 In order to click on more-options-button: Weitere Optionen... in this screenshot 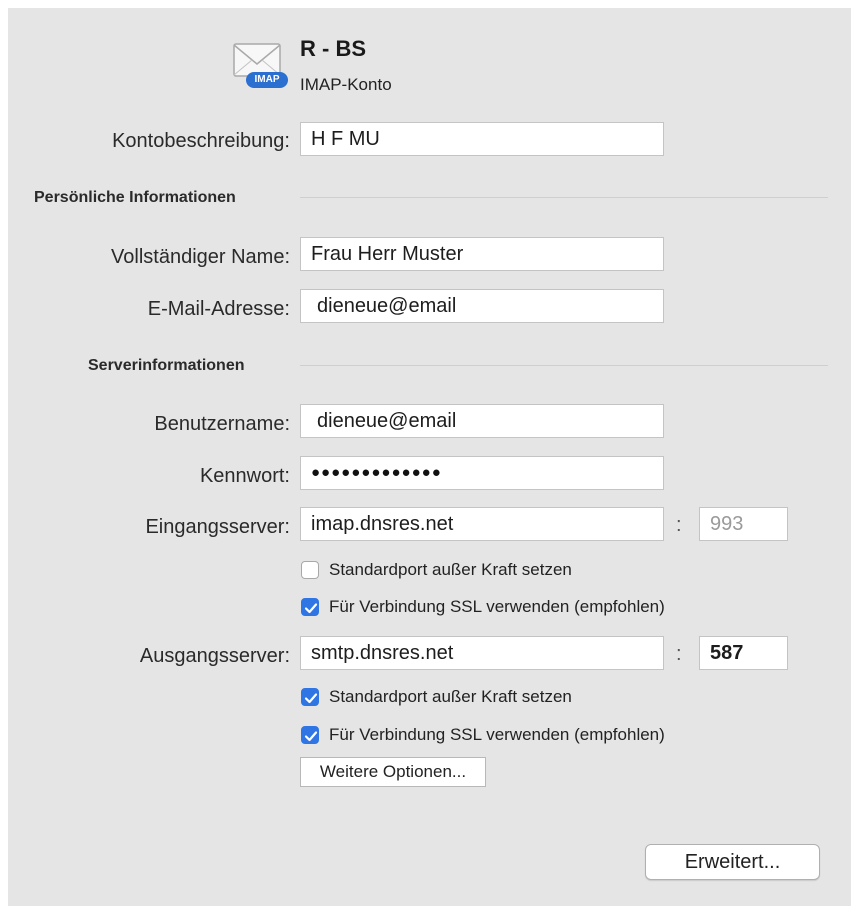, I will do `click(393, 772)`.